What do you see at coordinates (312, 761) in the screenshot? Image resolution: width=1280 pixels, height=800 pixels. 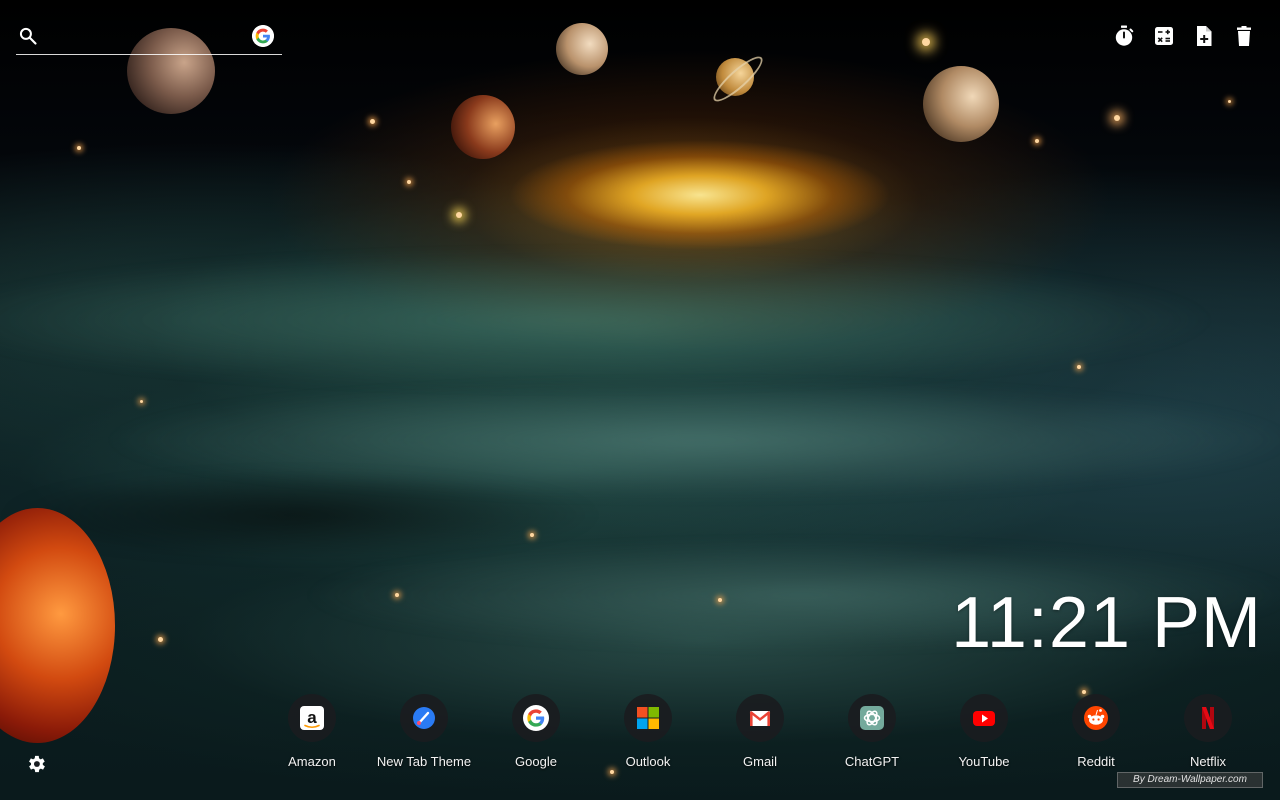 I see `shortcut-label: Amazon` at bounding box center [312, 761].